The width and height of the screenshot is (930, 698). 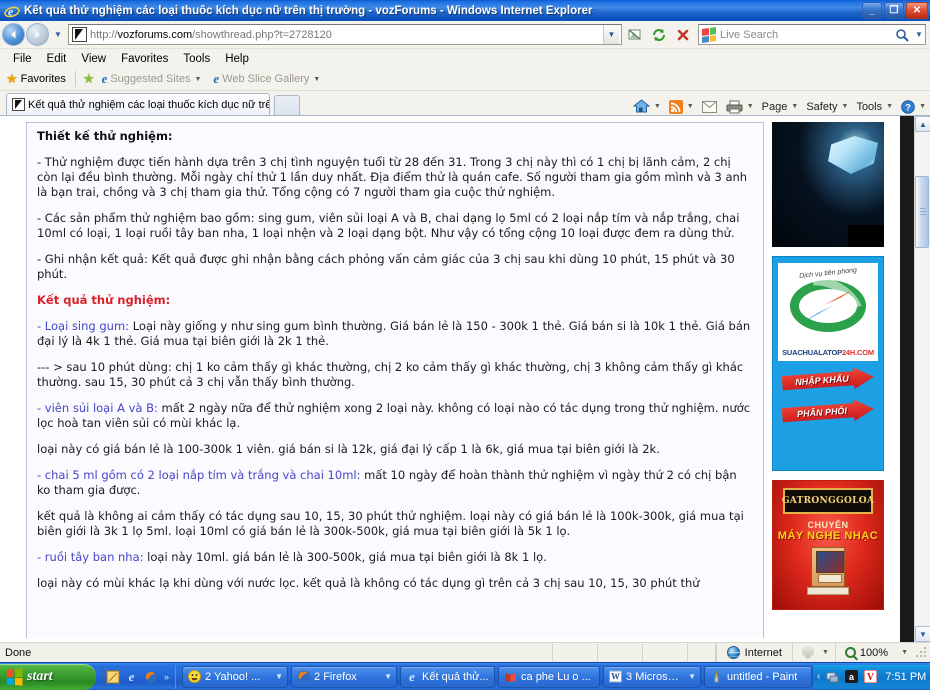 I want to click on print-button, so click(x=734, y=107).